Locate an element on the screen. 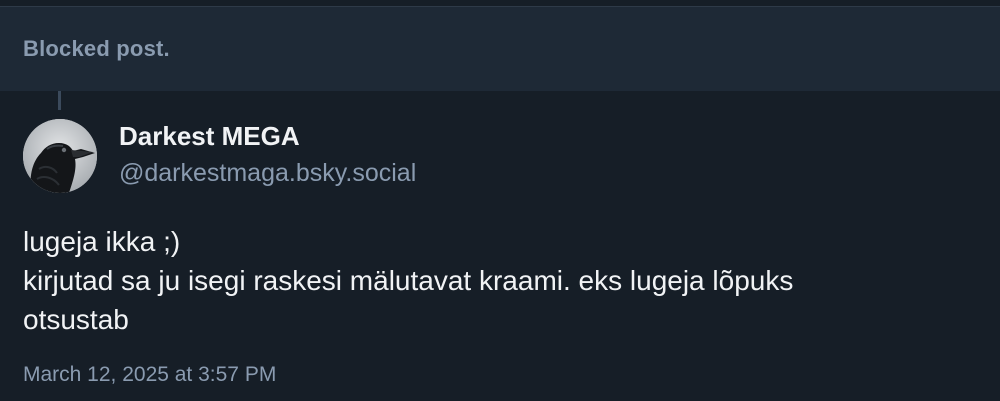  post-timestamp: March 12, 2025 at 3:57 PM is located at coordinates (149, 375).